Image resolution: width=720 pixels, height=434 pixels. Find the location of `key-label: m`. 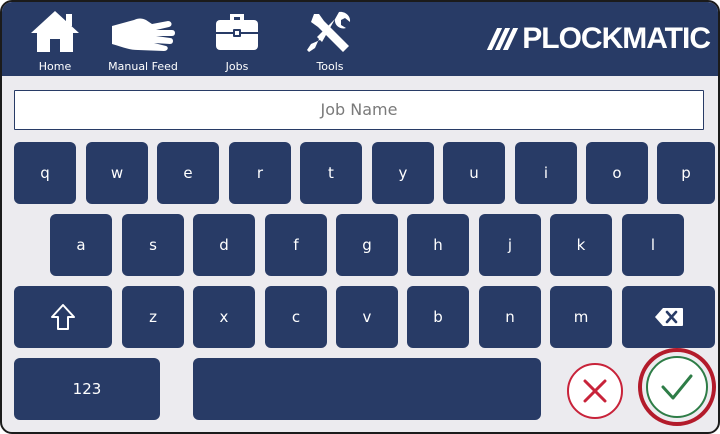

key-label: m is located at coordinates (581, 317).